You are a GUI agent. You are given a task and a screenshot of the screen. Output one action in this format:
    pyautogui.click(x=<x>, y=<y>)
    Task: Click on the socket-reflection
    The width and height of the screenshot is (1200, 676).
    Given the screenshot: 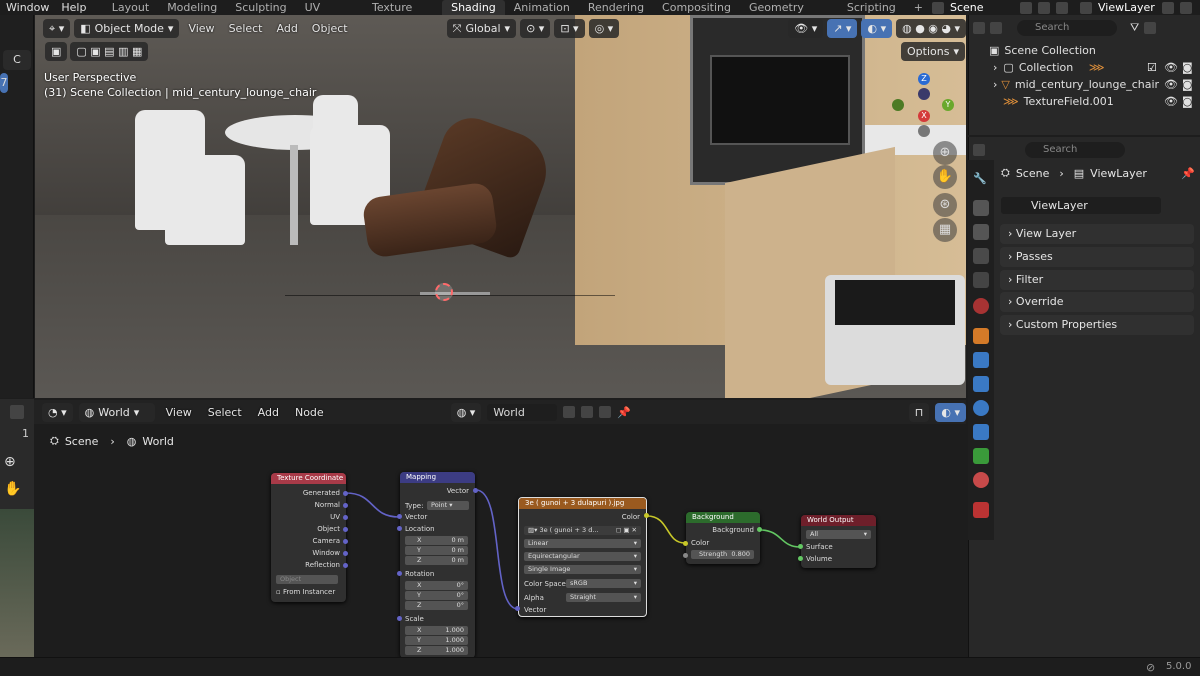 What is the action you would take?
    pyautogui.click(x=345, y=565)
    